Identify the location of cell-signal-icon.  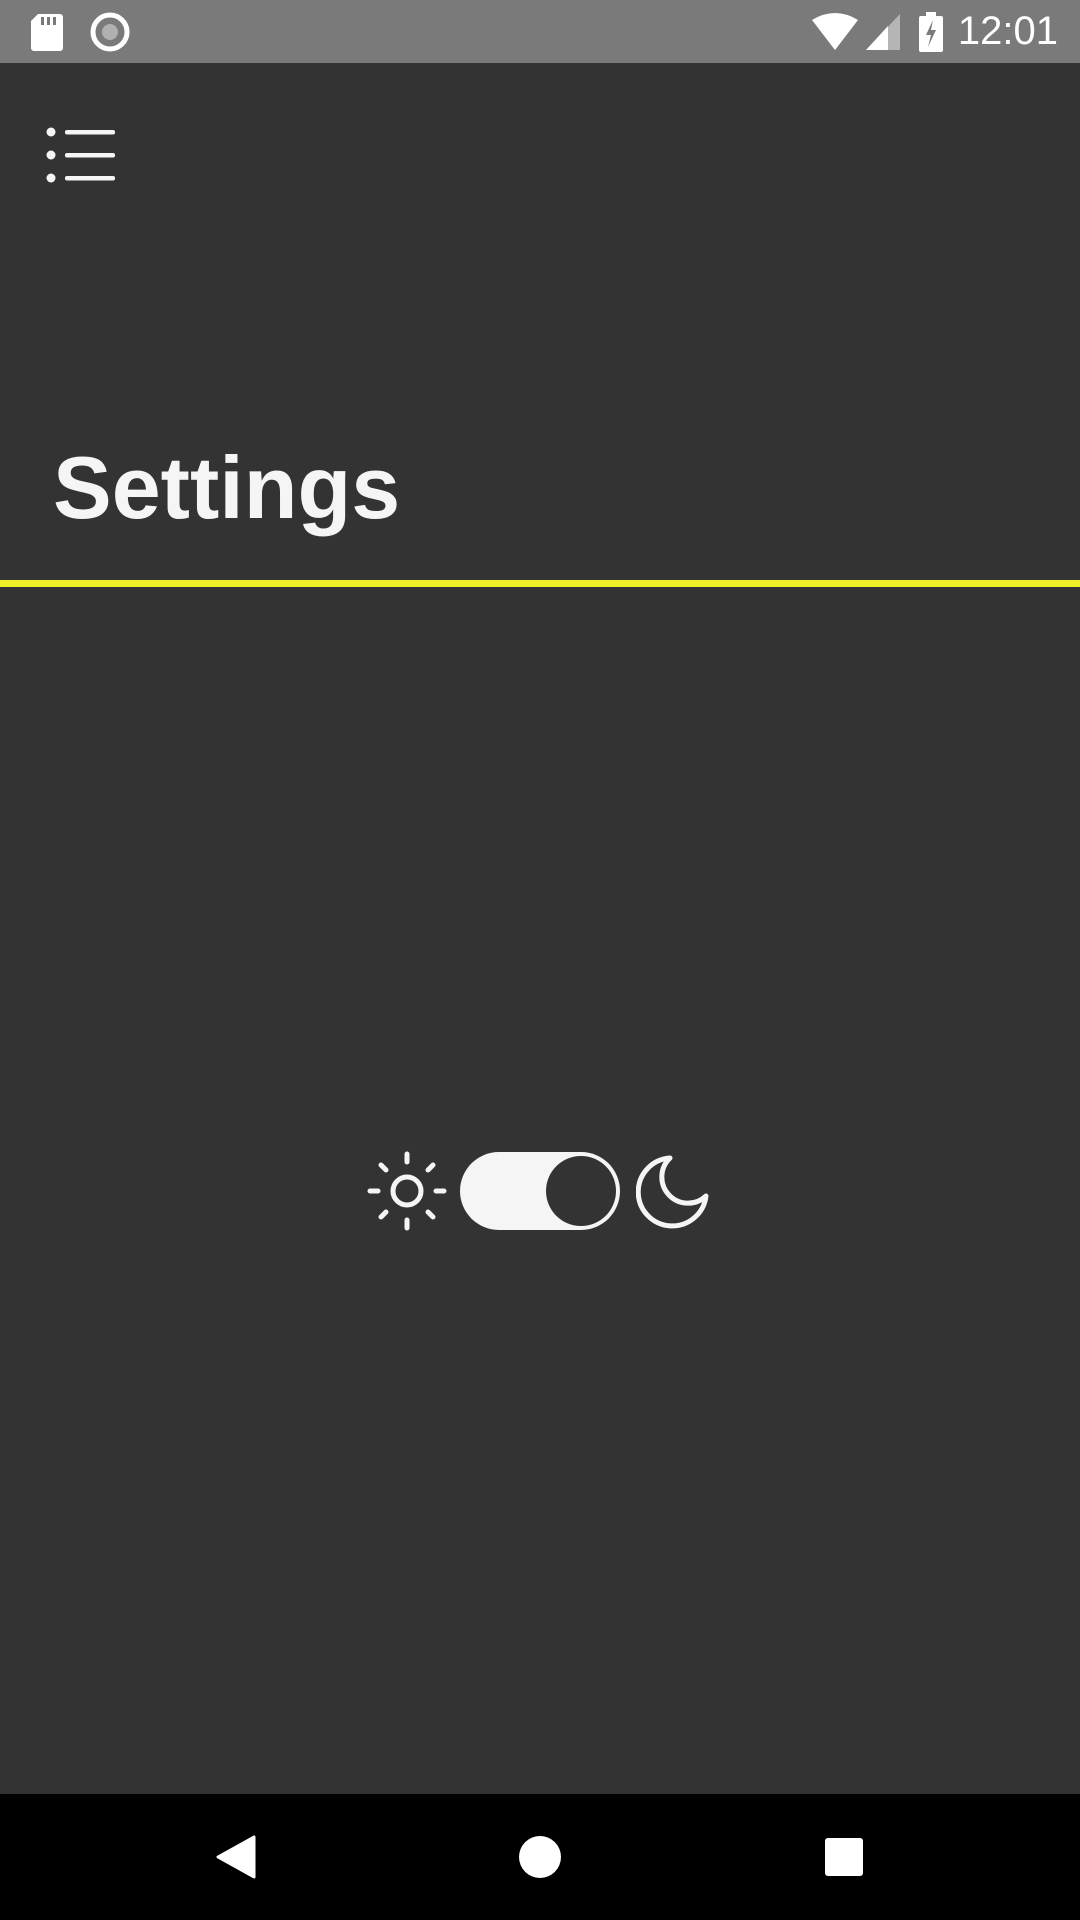
(883, 32).